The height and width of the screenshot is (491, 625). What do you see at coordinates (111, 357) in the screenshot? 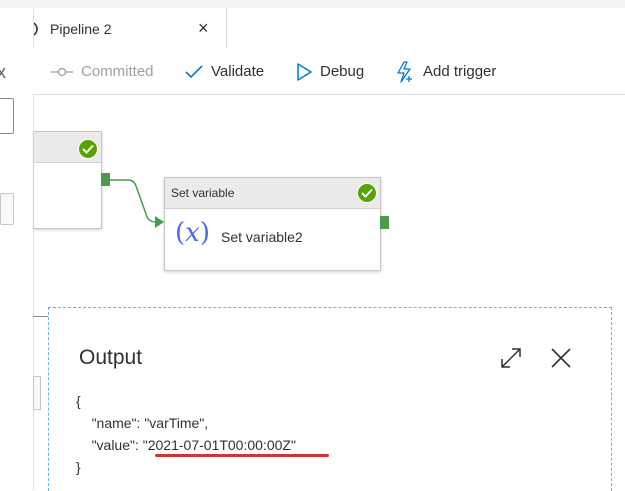
I see `output-title: Output` at bounding box center [111, 357].